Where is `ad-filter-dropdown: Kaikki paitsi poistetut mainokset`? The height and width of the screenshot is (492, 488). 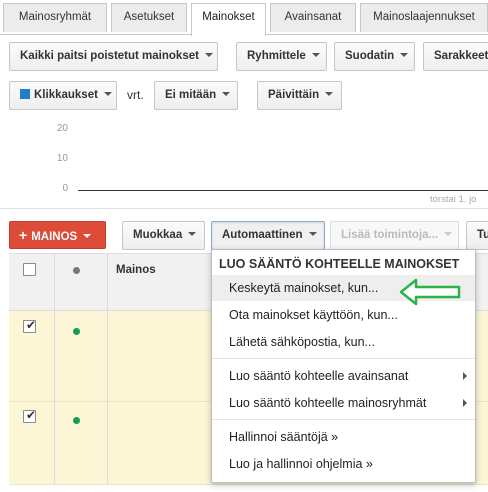
ad-filter-dropdown: Kaikki paitsi poistetut mainokset is located at coordinates (113, 56).